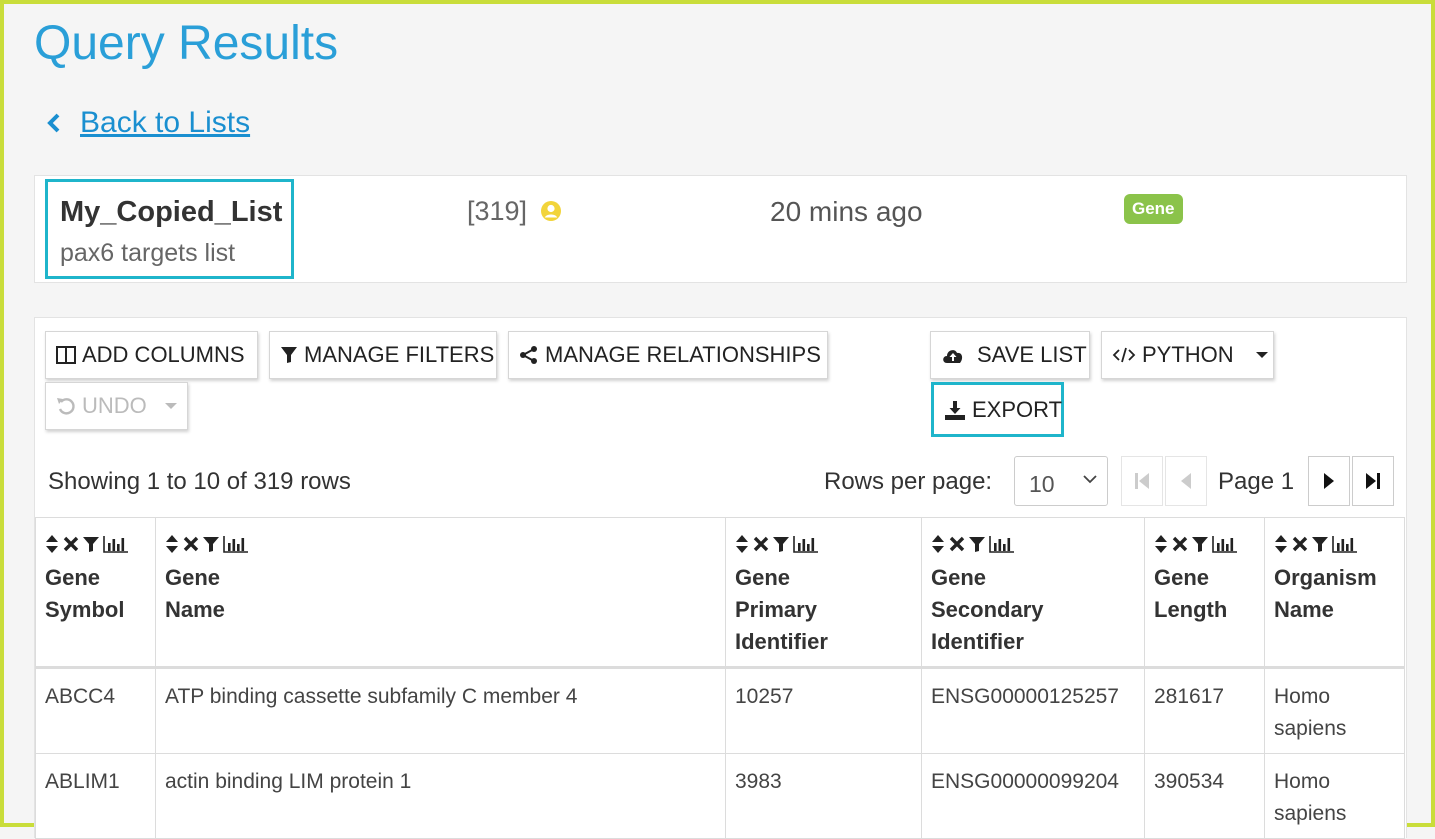 The image size is (1435, 839). I want to click on back-to-lists-link: Back to Lists, so click(147, 123).